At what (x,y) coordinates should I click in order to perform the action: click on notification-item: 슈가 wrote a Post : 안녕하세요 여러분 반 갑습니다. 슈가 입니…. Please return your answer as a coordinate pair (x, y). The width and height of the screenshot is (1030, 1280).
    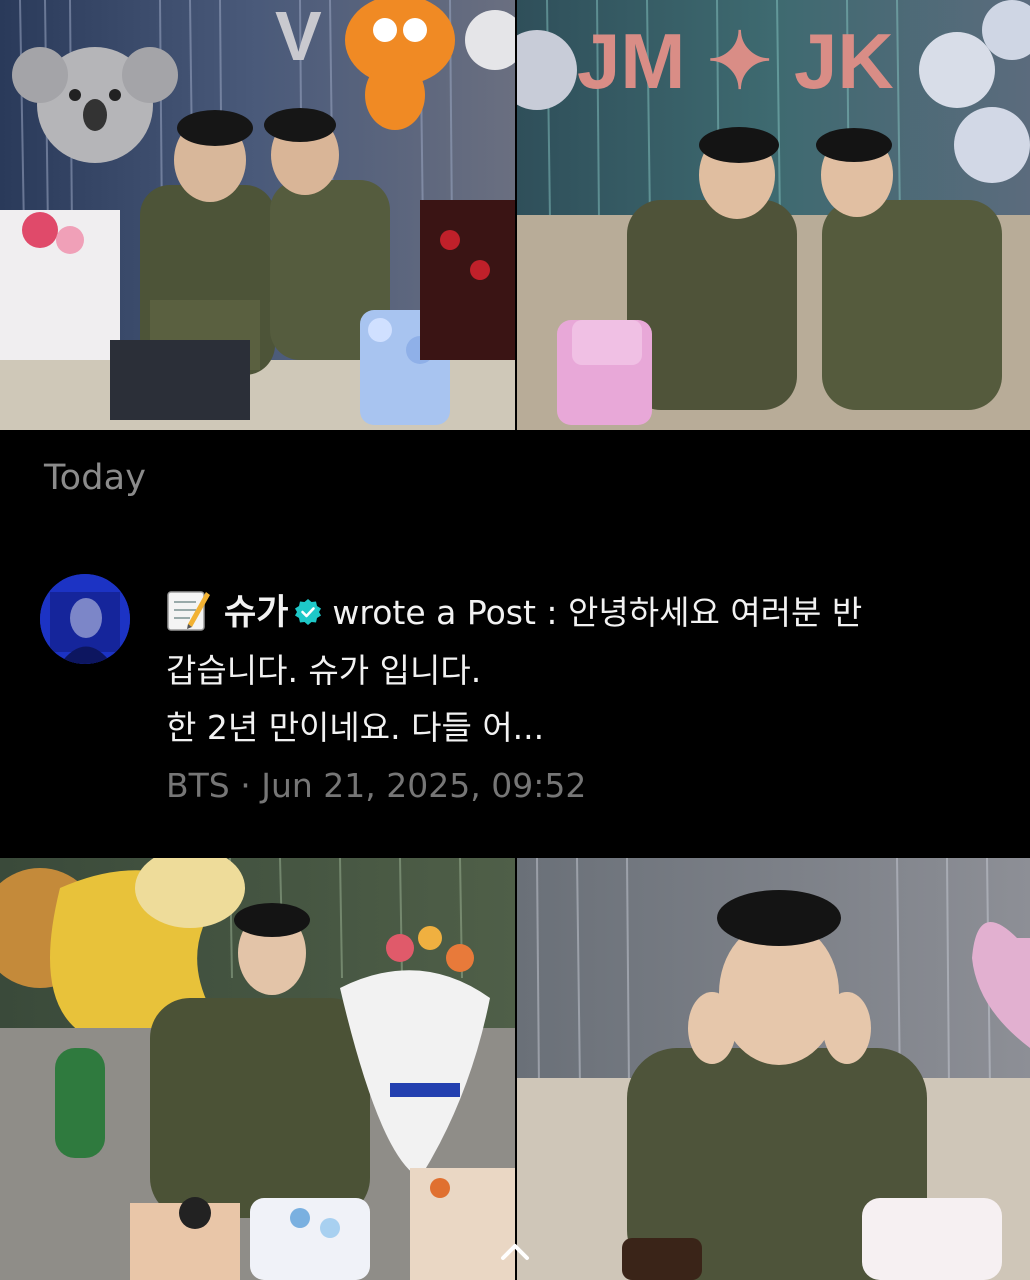
    Looking at the image, I should click on (576, 670).